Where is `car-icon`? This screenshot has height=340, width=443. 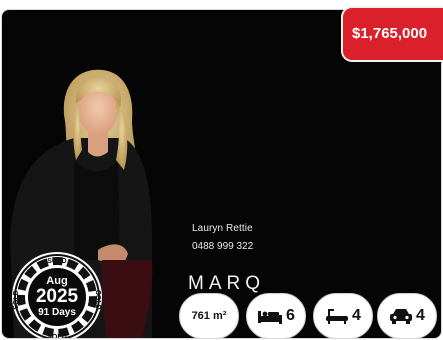
car-icon is located at coordinates (401, 316).